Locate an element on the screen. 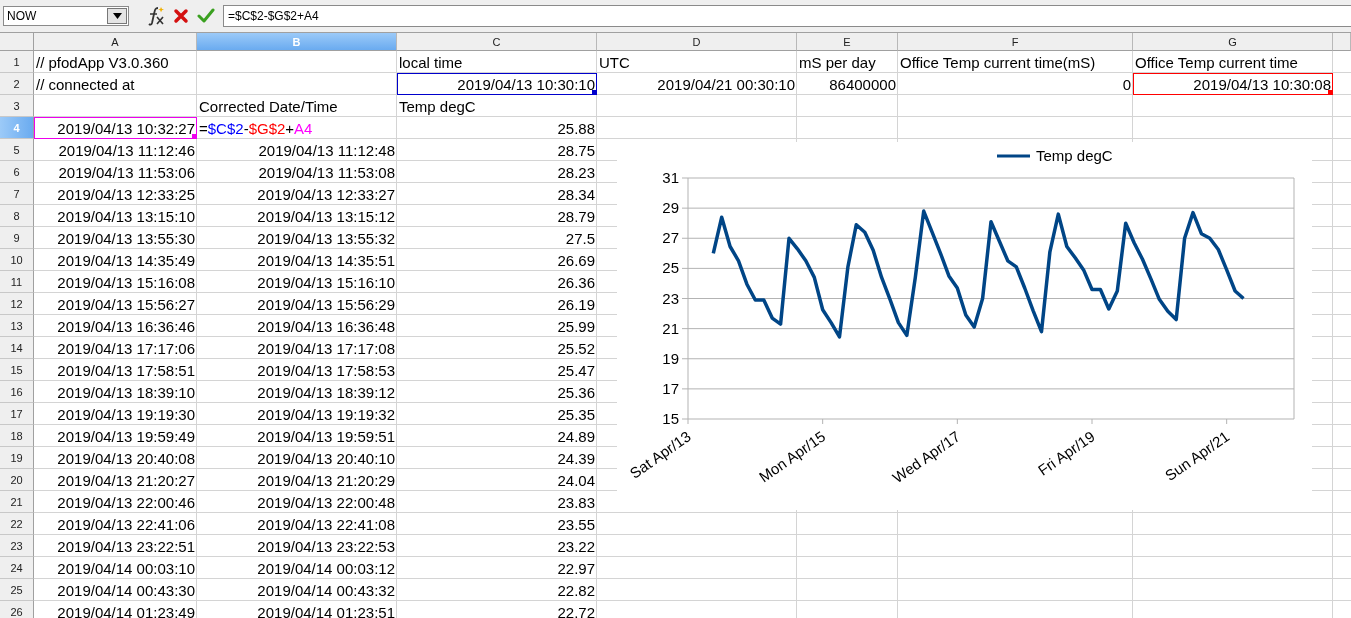 The height and width of the screenshot is (618, 1351). table-cell: 2019/04/13 20:40:10 is located at coordinates (297, 458).